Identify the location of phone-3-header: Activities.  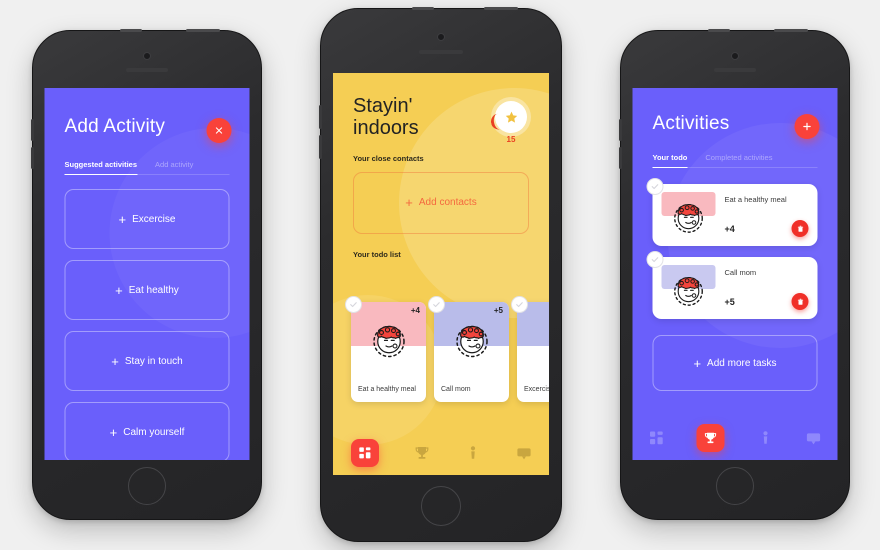
(735, 111).